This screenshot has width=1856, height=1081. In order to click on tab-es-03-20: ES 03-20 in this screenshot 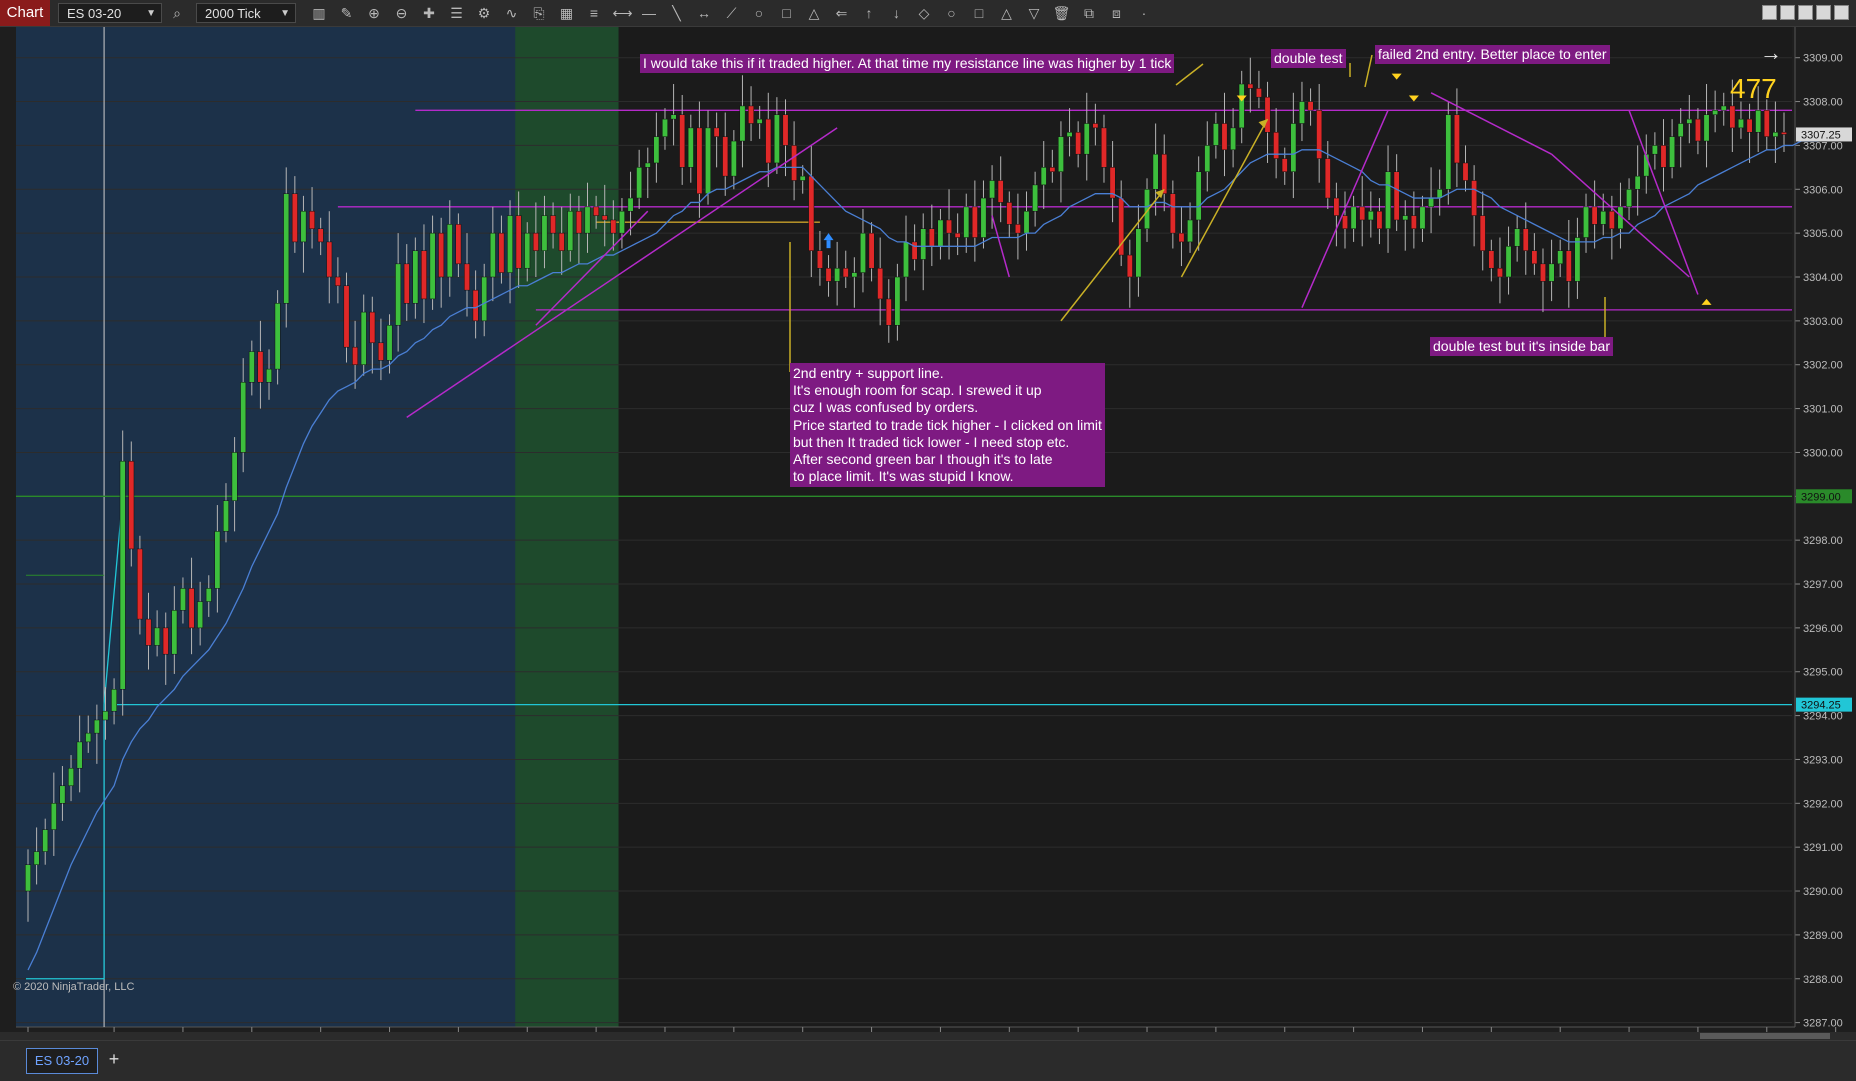, I will do `click(62, 1061)`.